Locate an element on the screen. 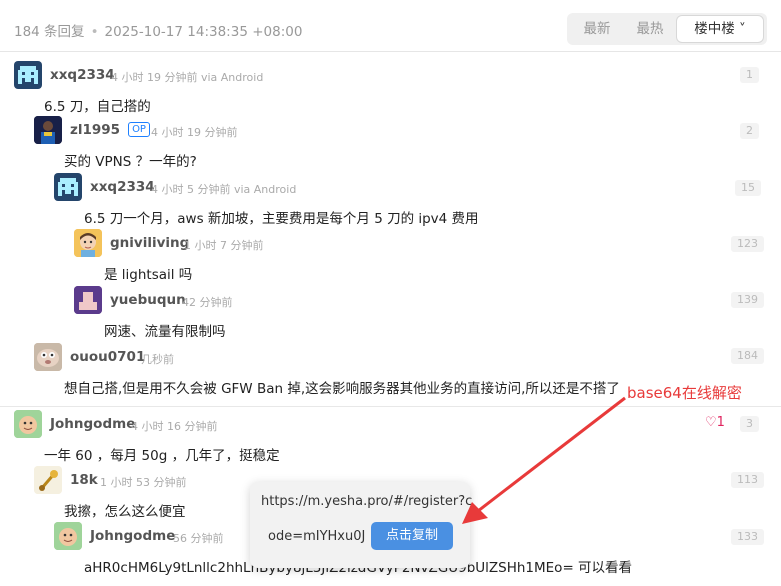 The height and width of the screenshot is (586, 781). sort-toggle: 最新 最热 楼中楼 ˅ is located at coordinates (667, 29).